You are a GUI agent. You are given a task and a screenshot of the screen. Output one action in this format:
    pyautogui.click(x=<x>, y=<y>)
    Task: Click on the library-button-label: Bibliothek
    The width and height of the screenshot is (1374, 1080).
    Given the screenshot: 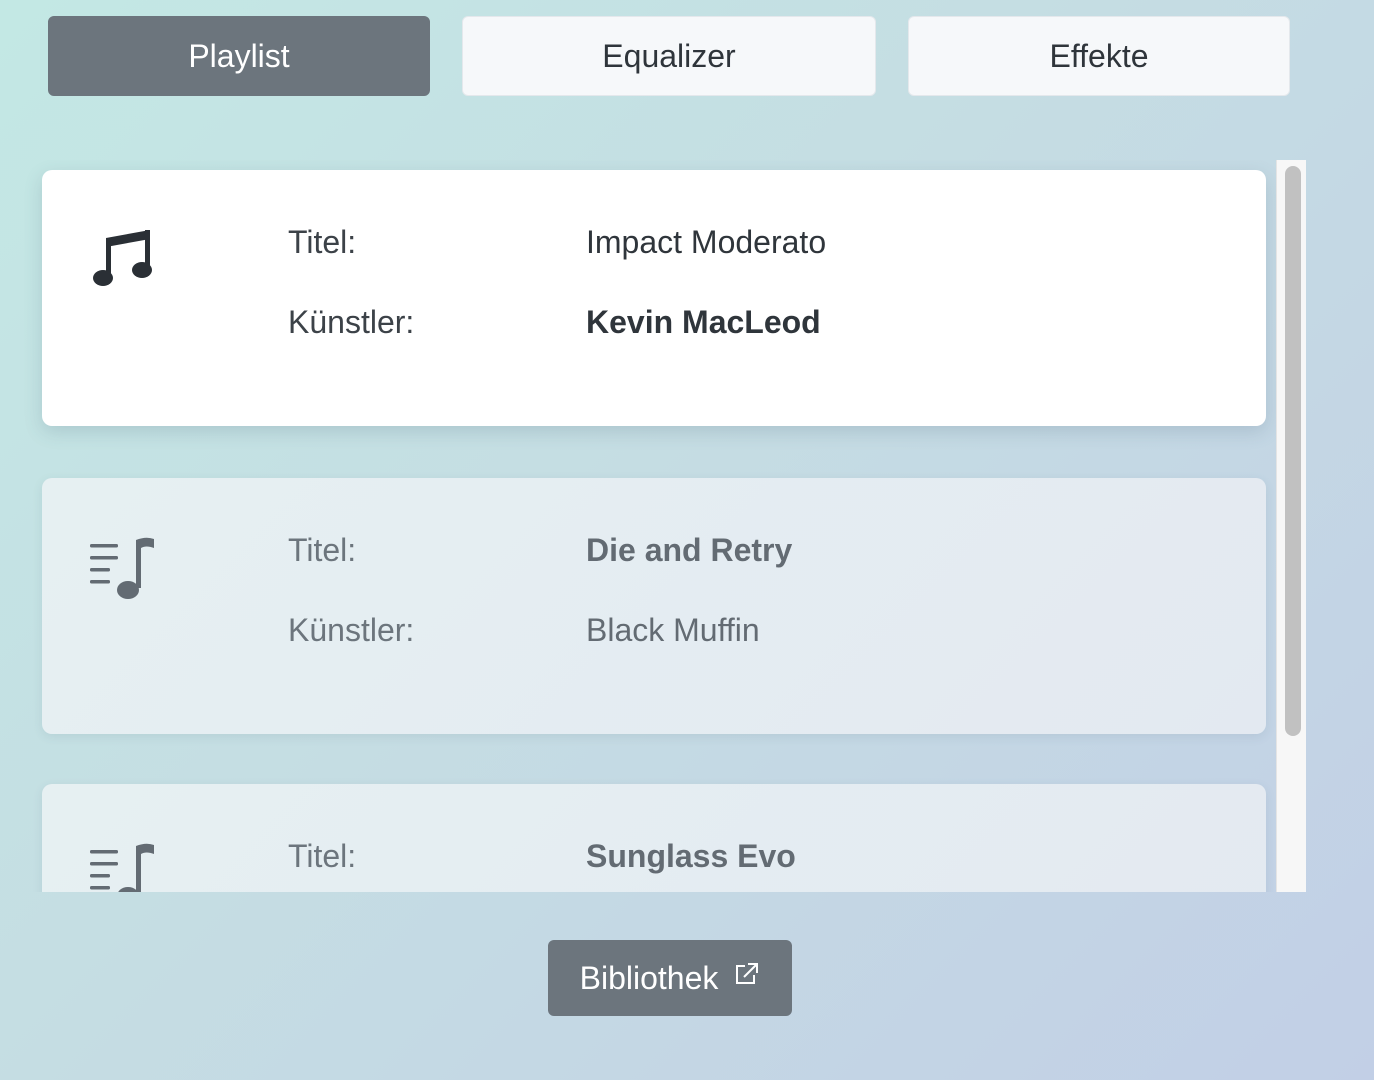 What is the action you would take?
    pyautogui.click(x=649, y=977)
    